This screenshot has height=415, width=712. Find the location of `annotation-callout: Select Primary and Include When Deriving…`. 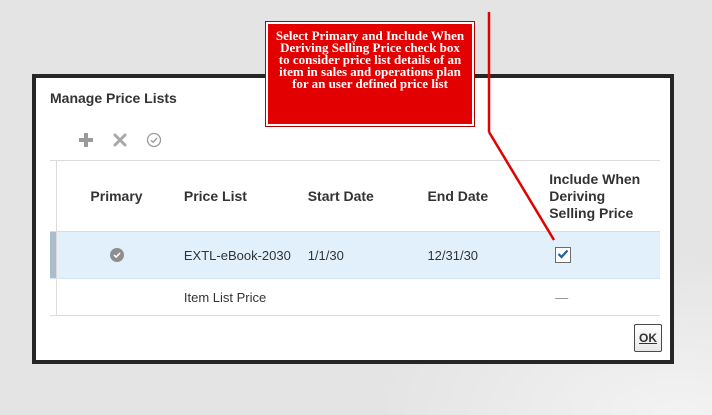

annotation-callout: Select Primary and Include When Deriving… is located at coordinates (370, 74).